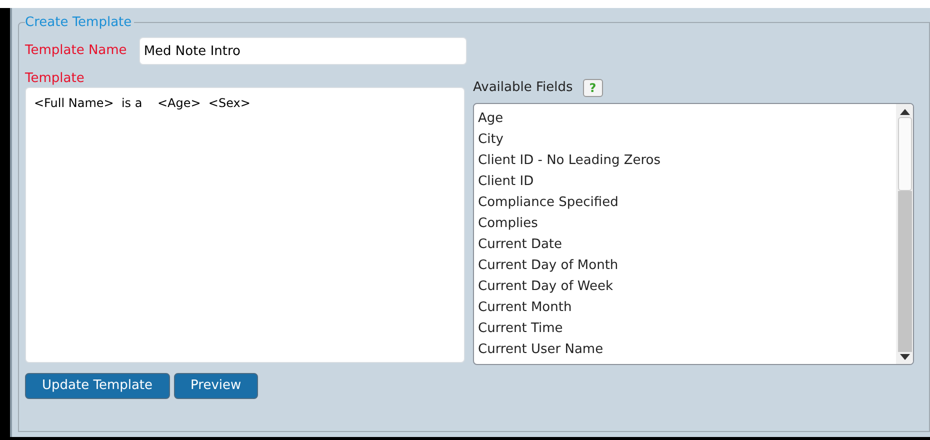  What do you see at coordinates (687, 223) in the screenshot?
I see `list-item: Complies` at bounding box center [687, 223].